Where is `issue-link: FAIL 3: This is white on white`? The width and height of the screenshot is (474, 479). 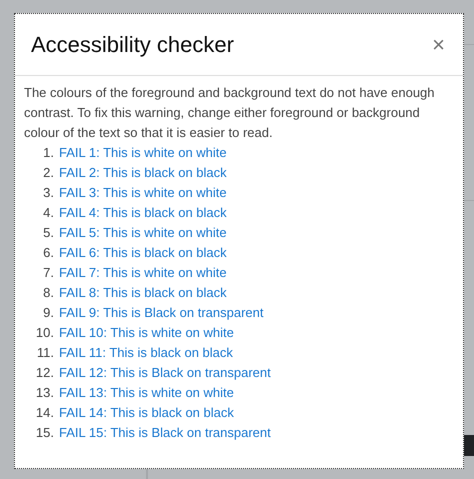
issue-link: FAIL 3: This is white on white is located at coordinates (143, 193).